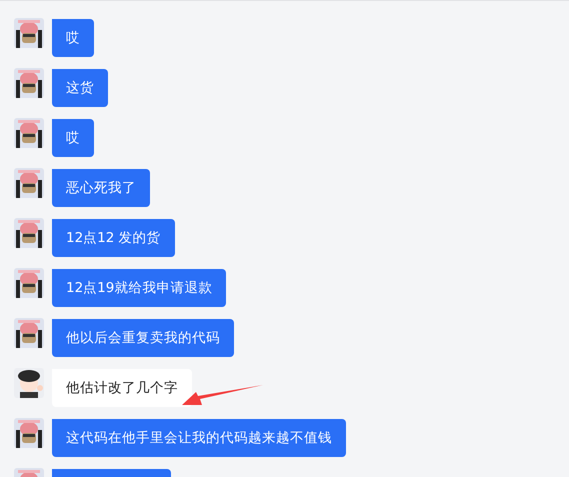  Describe the element at coordinates (80, 88) in the screenshot. I see `message-bubble: 这货` at that location.